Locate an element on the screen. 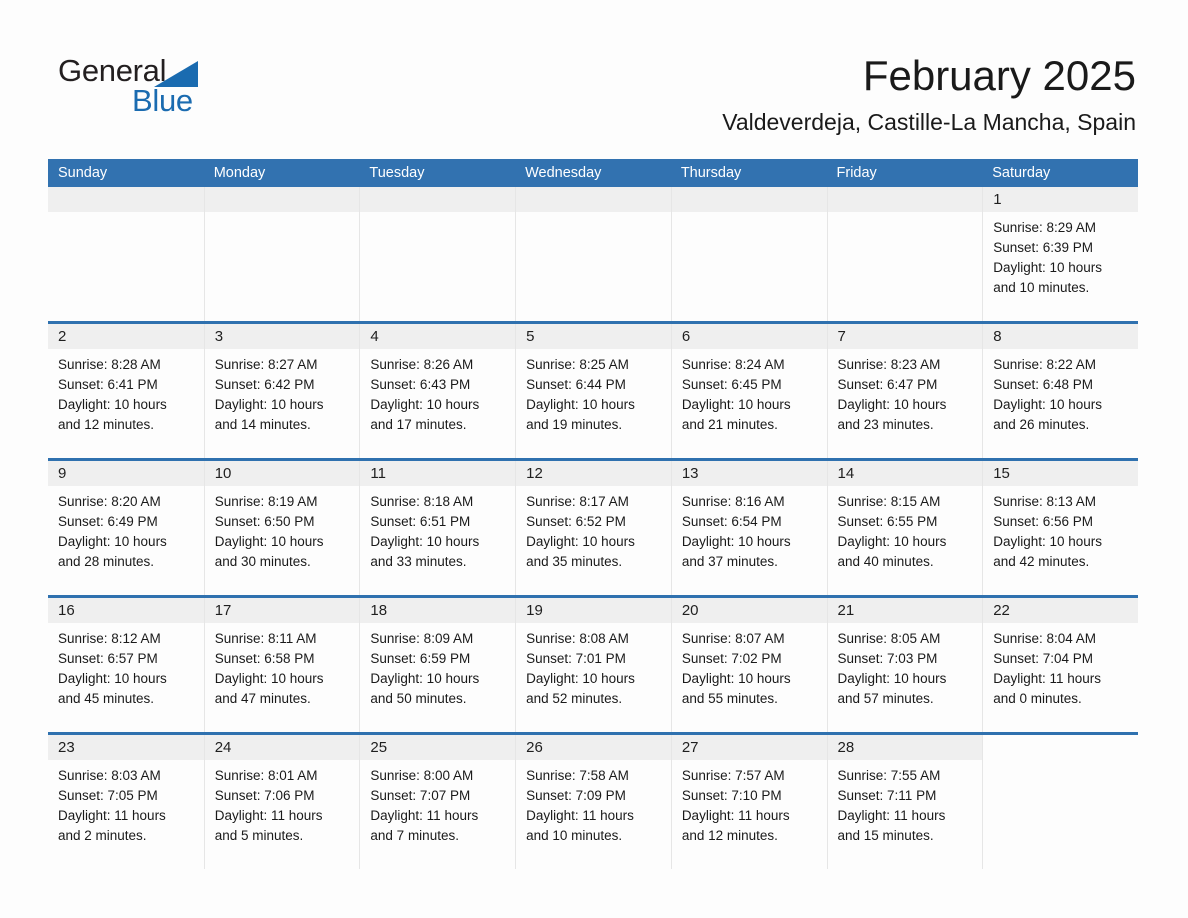  sunrise-text: Sunrise: 8:20 AM is located at coordinates (109, 501).